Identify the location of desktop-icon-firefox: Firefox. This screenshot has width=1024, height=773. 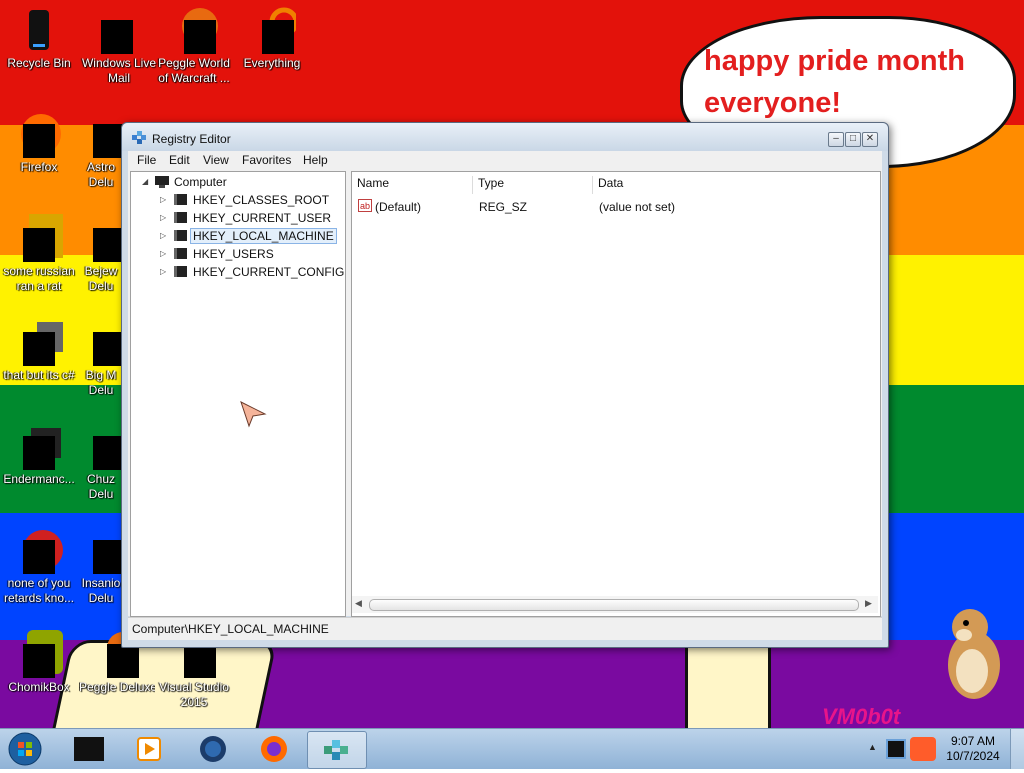
(39, 142).